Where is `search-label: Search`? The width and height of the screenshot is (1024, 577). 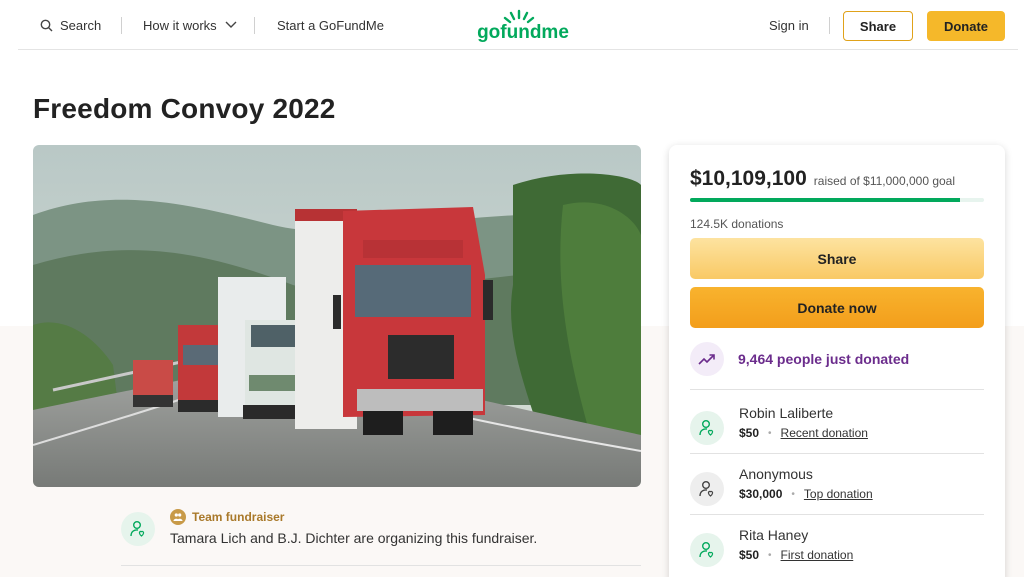
search-label: Search is located at coordinates (81, 25).